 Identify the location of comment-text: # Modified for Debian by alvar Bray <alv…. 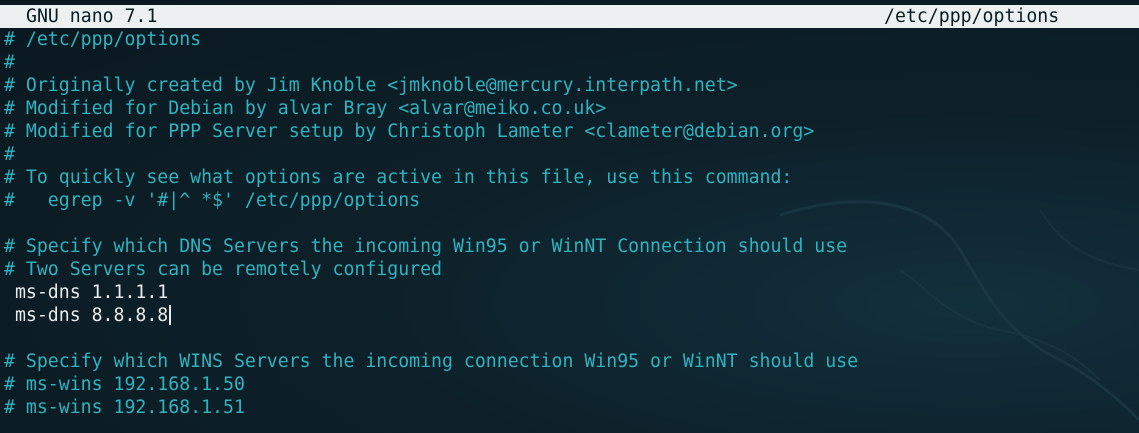
(305, 108).